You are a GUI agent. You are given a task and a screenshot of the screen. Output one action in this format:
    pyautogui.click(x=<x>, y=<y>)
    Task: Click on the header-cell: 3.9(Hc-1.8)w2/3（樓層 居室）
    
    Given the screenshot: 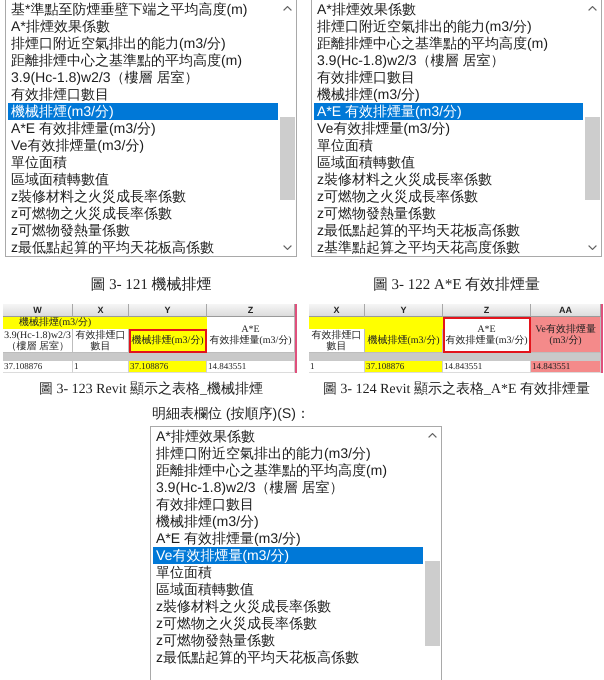 What is the action you would take?
    pyautogui.click(x=38, y=341)
    